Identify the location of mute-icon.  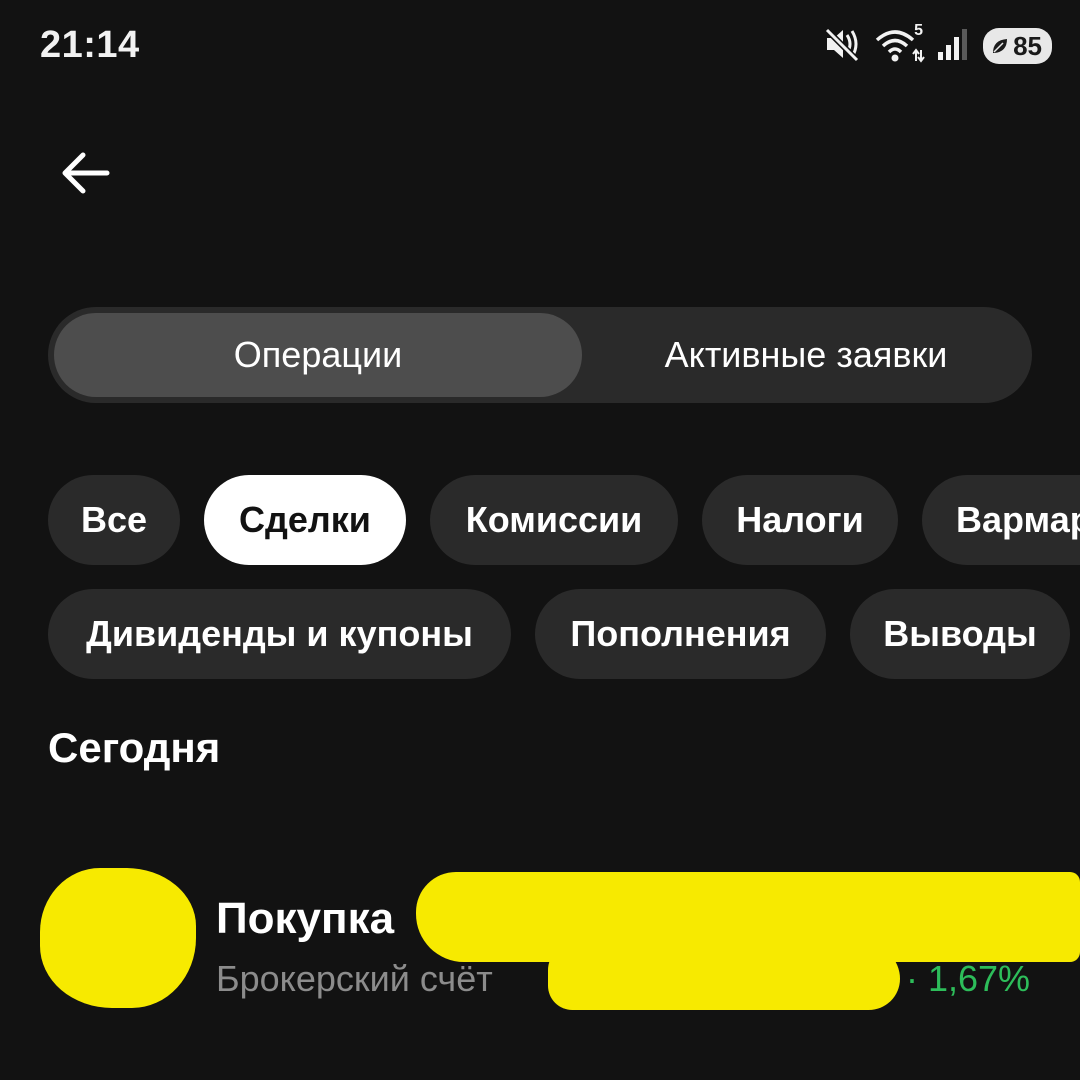
(843, 46).